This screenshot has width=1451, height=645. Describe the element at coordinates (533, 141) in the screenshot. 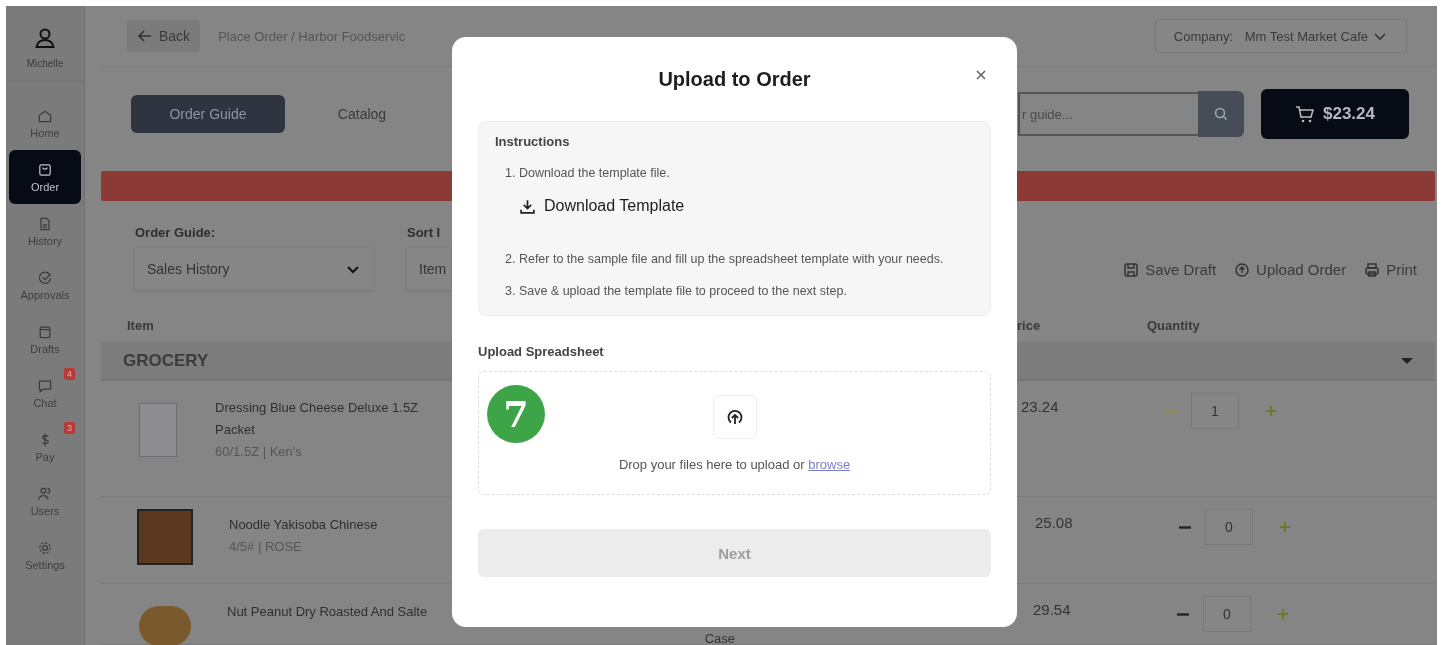

I see `instructions-title: Instructions` at that location.